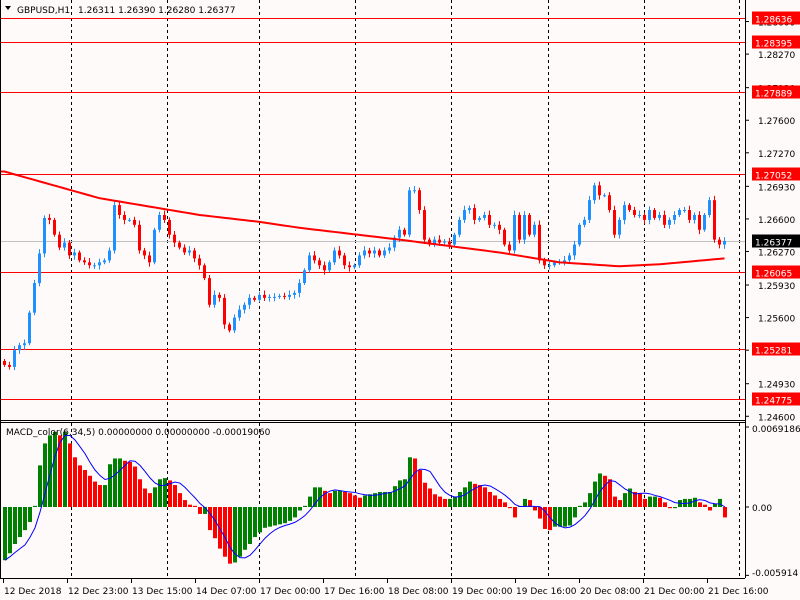 The image size is (800, 600). Describe the element at coordinates (775, 574) in the screenshot. I see `macd-tick-label: -0.005914` at that location.